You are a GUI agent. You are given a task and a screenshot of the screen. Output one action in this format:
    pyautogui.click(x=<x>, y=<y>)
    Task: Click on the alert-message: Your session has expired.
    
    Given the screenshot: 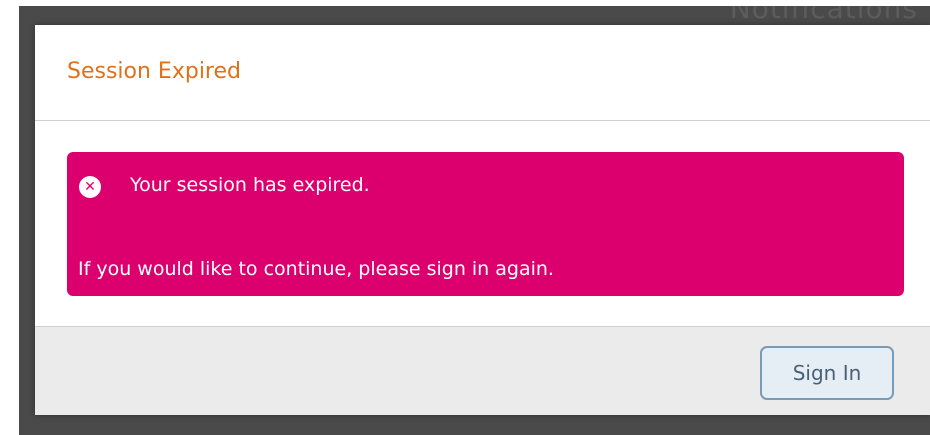 What is the action you would take?
    pyautogui.click(x=250, y=185)
    